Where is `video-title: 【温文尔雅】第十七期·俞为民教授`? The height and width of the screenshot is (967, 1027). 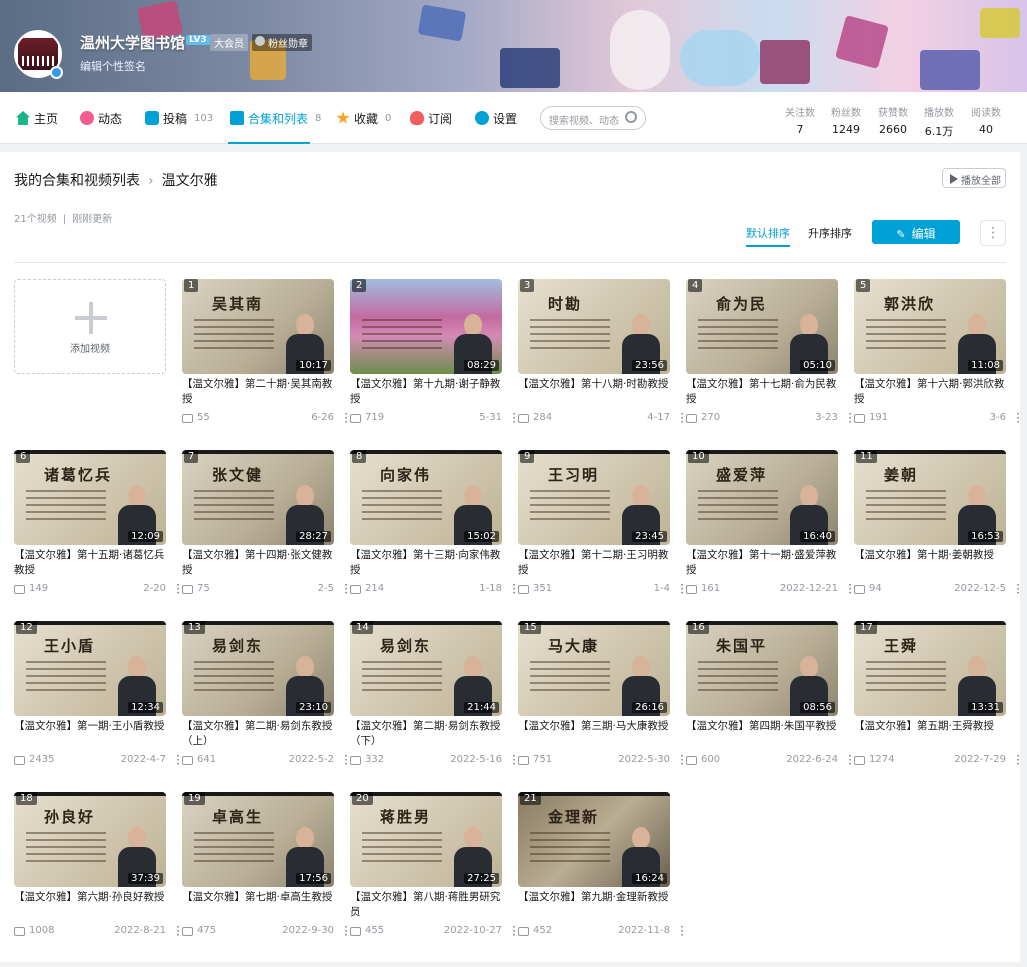
video-title: 【温文尔雅】第十七期·俞为民教授 is located at coordinates (764, 393).